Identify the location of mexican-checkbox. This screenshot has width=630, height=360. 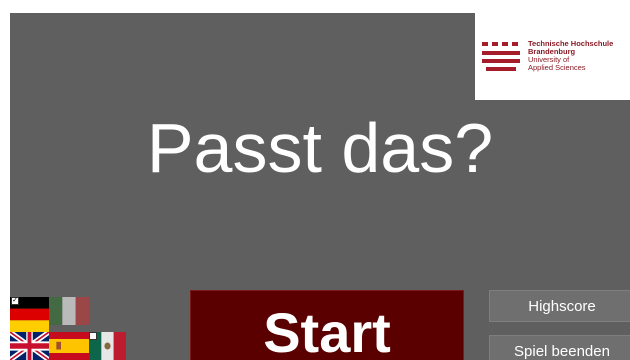
(93, 336).